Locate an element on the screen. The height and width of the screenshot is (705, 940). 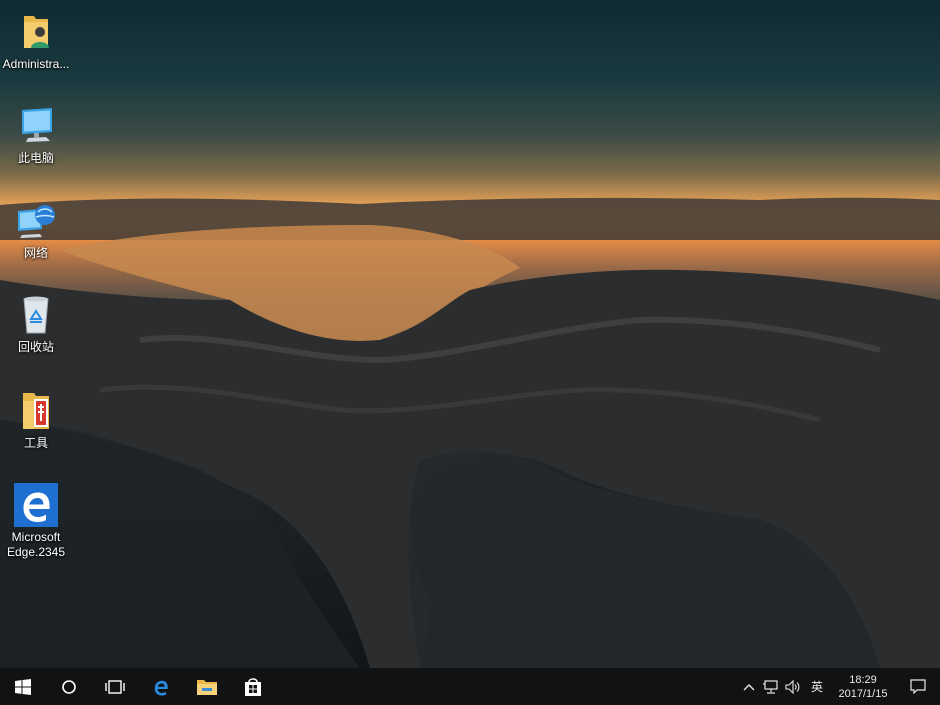
speaker-icon is located at coordinates (792, 686).